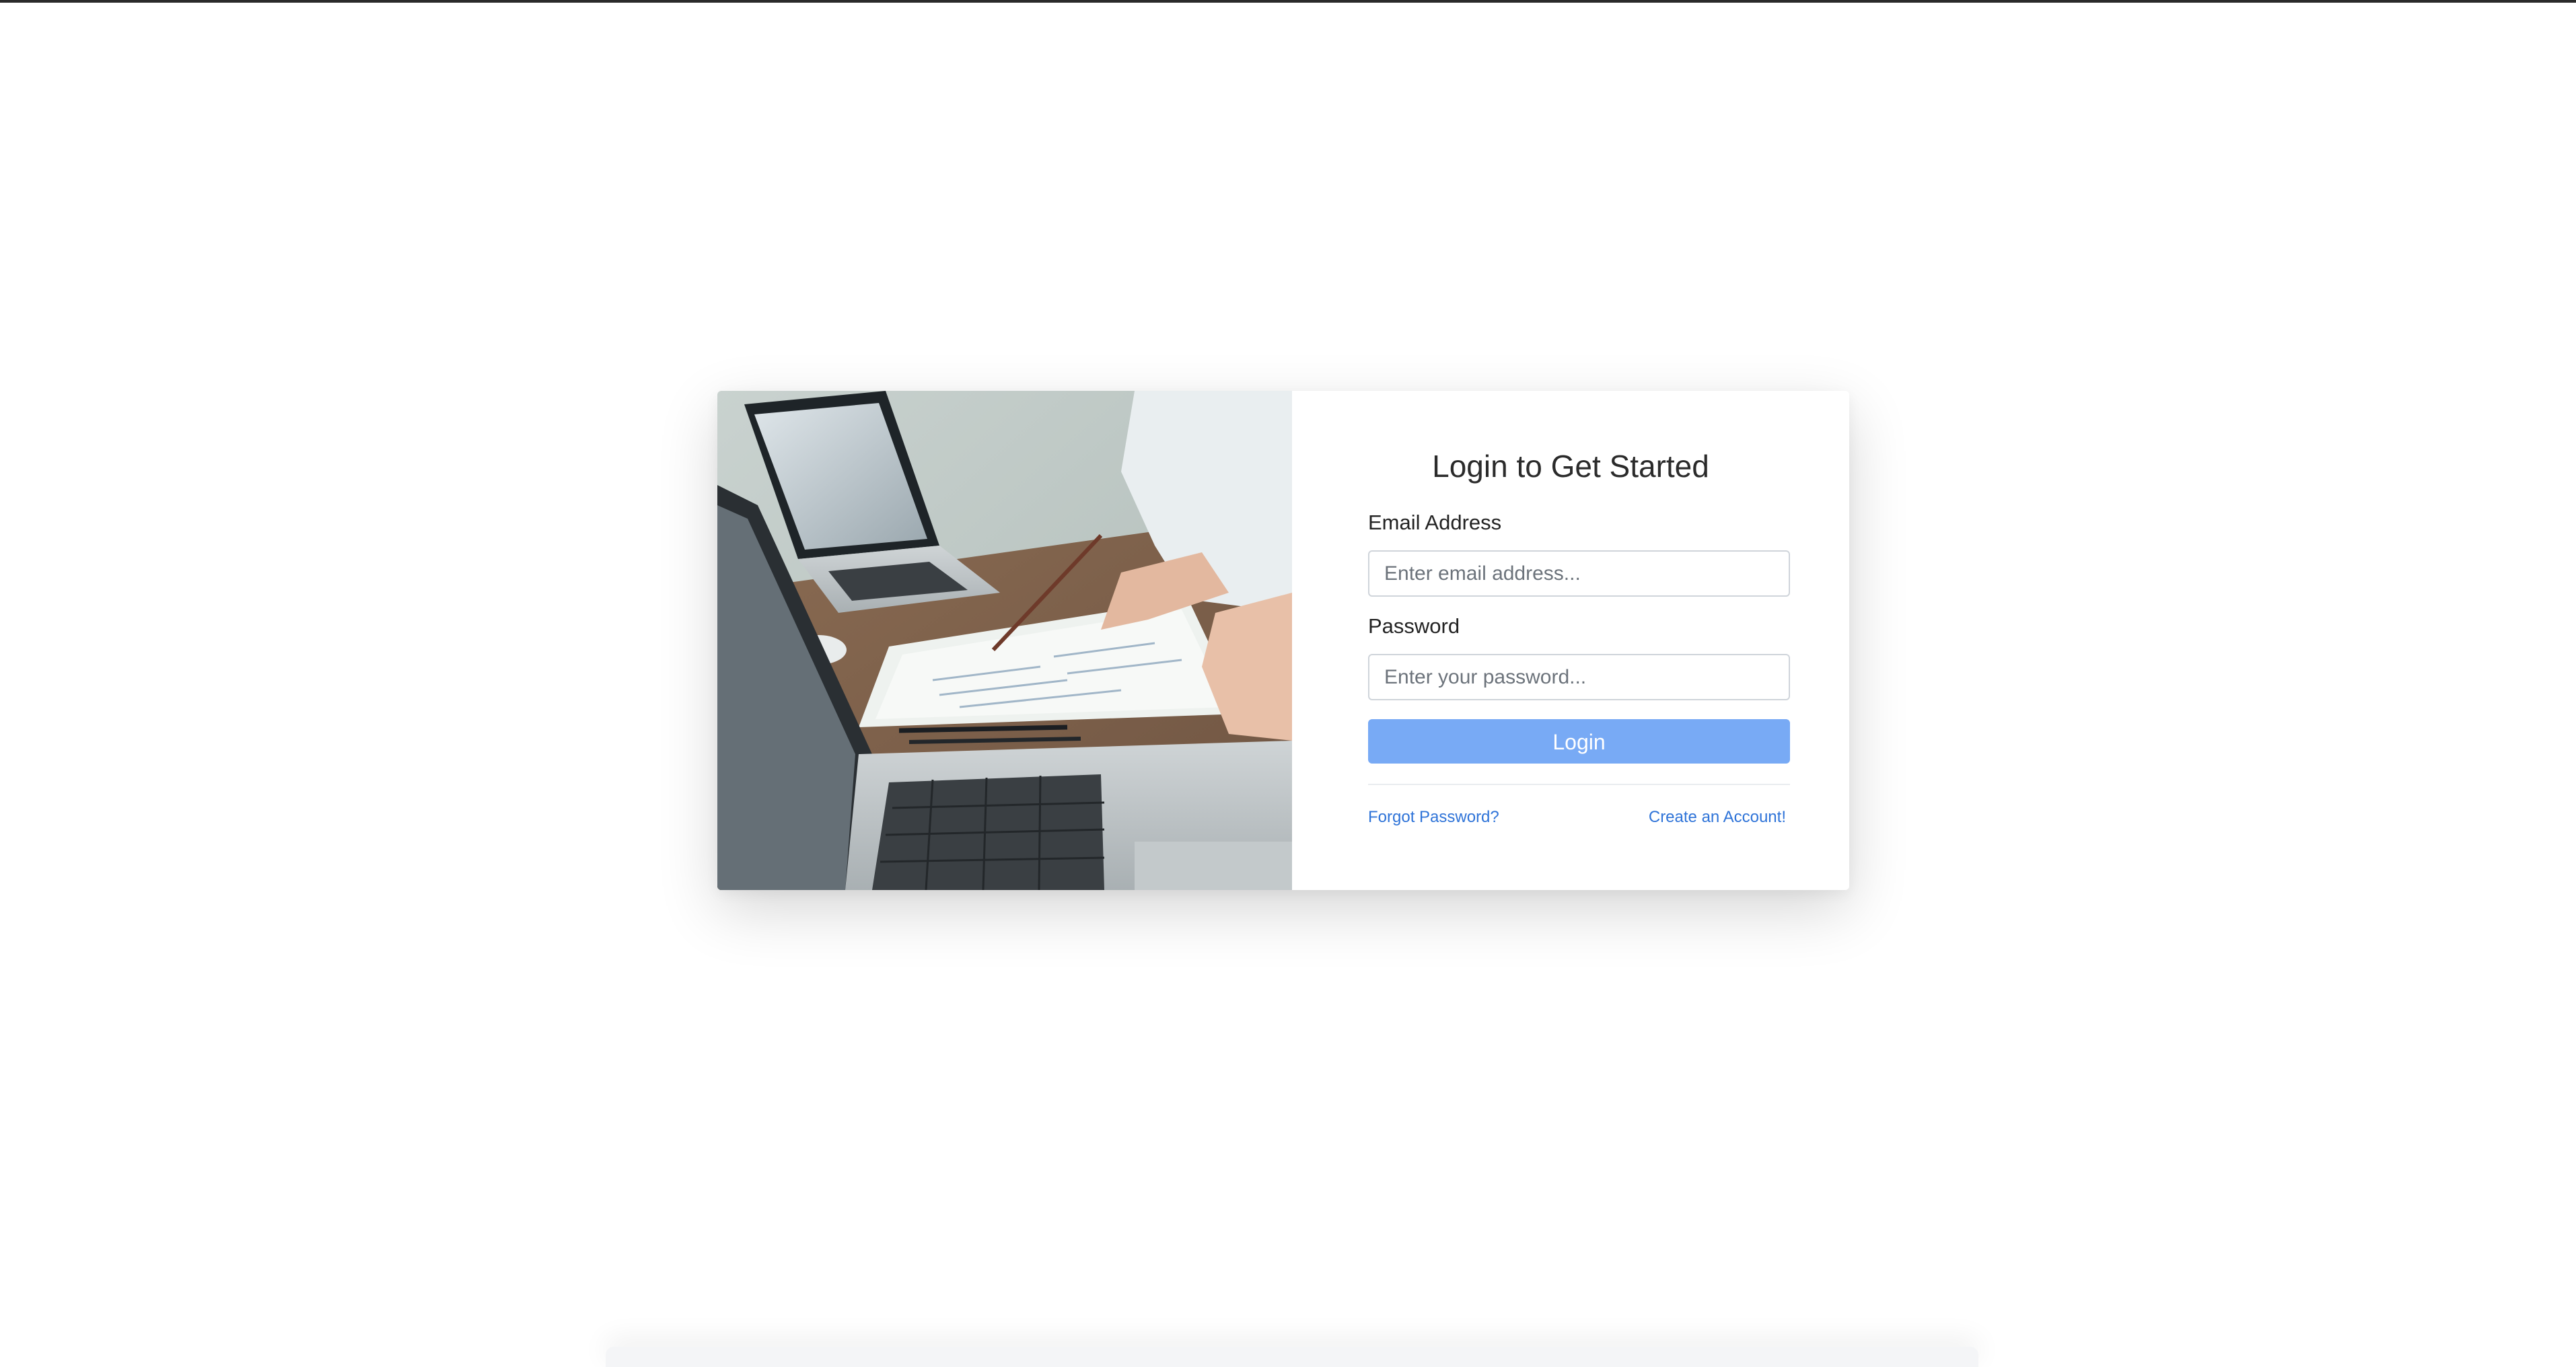  Describe the element at coordinates (1292, 1357) in the screenshot. I see `bottom-panel-edge` at that location.